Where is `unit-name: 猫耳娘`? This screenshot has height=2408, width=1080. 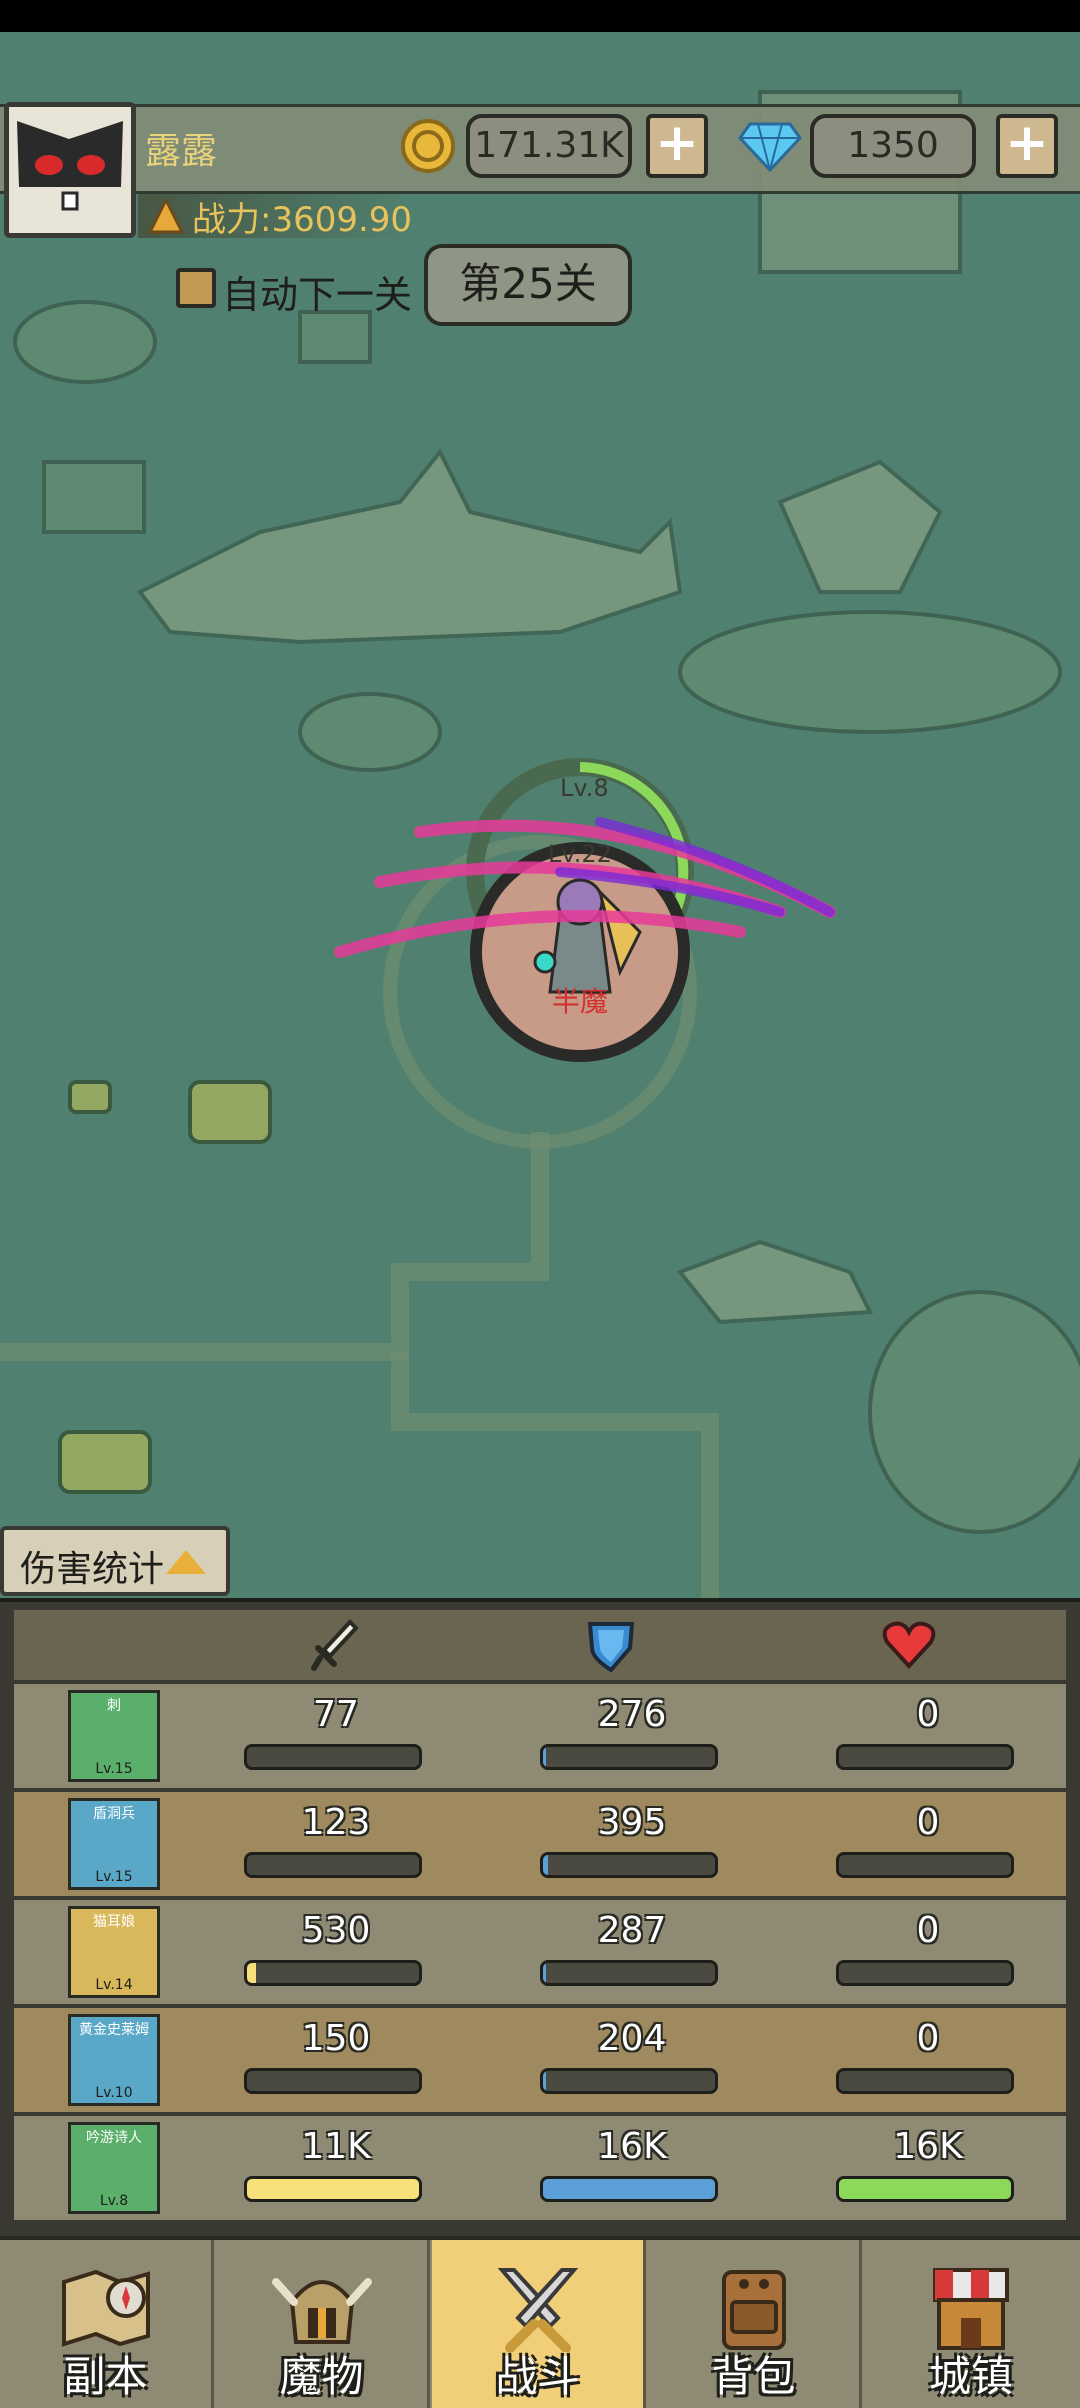 unit-name: 猫耳娘 is located at coordinates (114, 1922).